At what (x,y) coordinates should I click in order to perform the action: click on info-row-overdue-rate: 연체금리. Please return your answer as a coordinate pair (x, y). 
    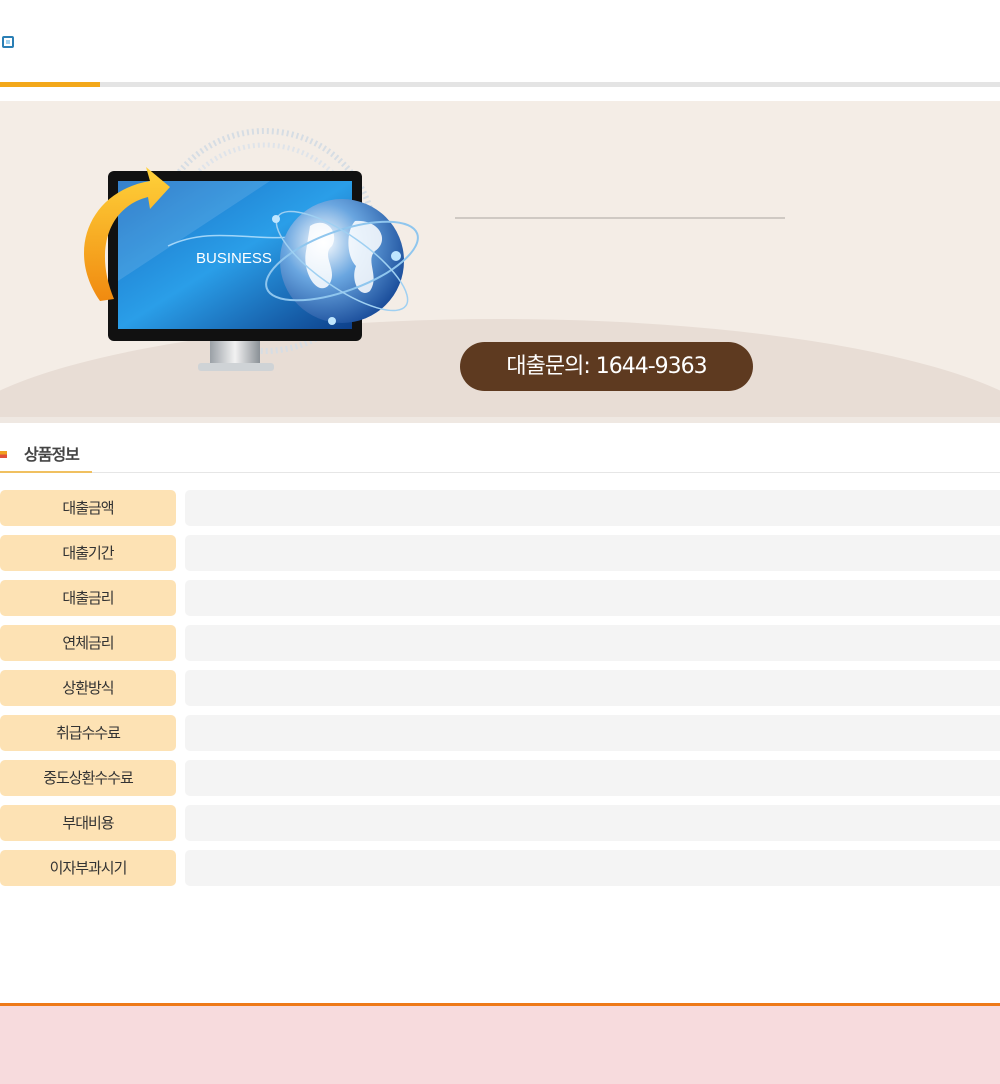
    Looking at the image, I should click on (500, 643).